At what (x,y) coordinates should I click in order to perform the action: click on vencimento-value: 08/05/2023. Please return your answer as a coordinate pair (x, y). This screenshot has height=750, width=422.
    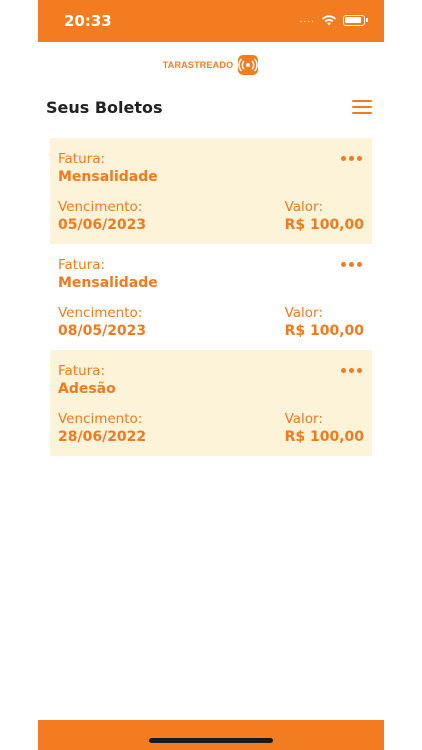
    Looking at the image, I should click on (102, 331).